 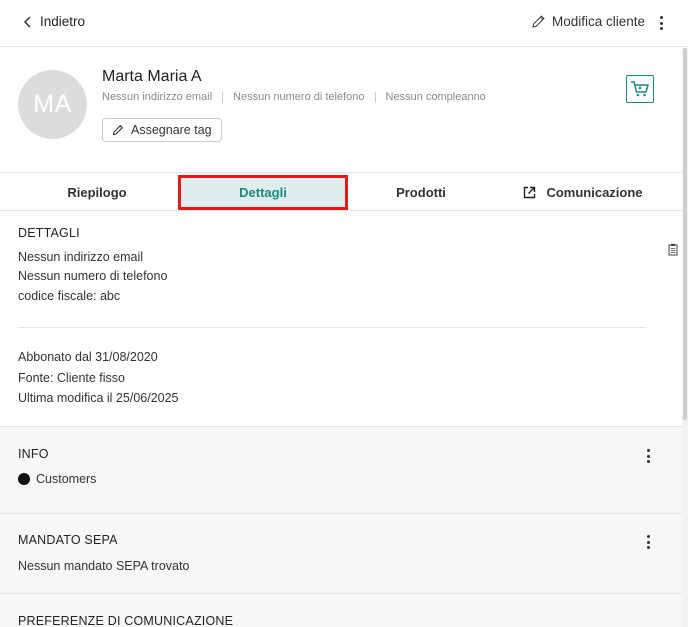 I want to click on more-options-icon, so click(x=661, y=23).